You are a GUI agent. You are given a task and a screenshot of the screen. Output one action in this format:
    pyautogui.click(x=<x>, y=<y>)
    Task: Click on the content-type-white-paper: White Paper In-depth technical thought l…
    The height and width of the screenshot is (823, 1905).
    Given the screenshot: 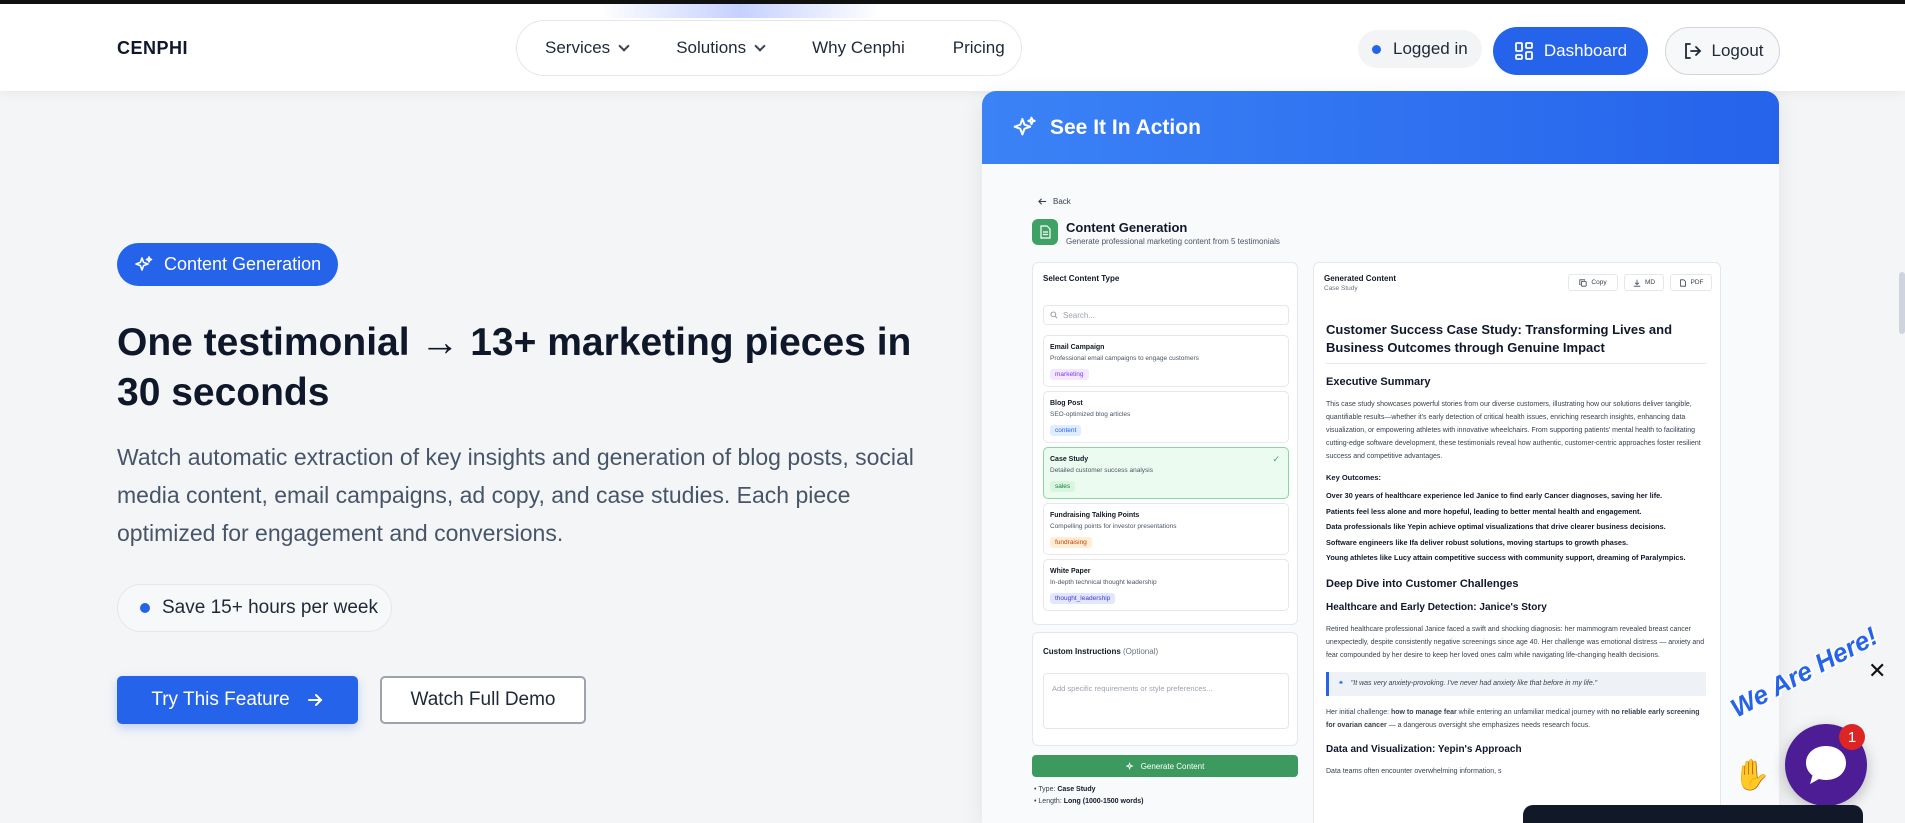 What is the action you would take?
    pyautogui.click(x=1166, y=585)
    